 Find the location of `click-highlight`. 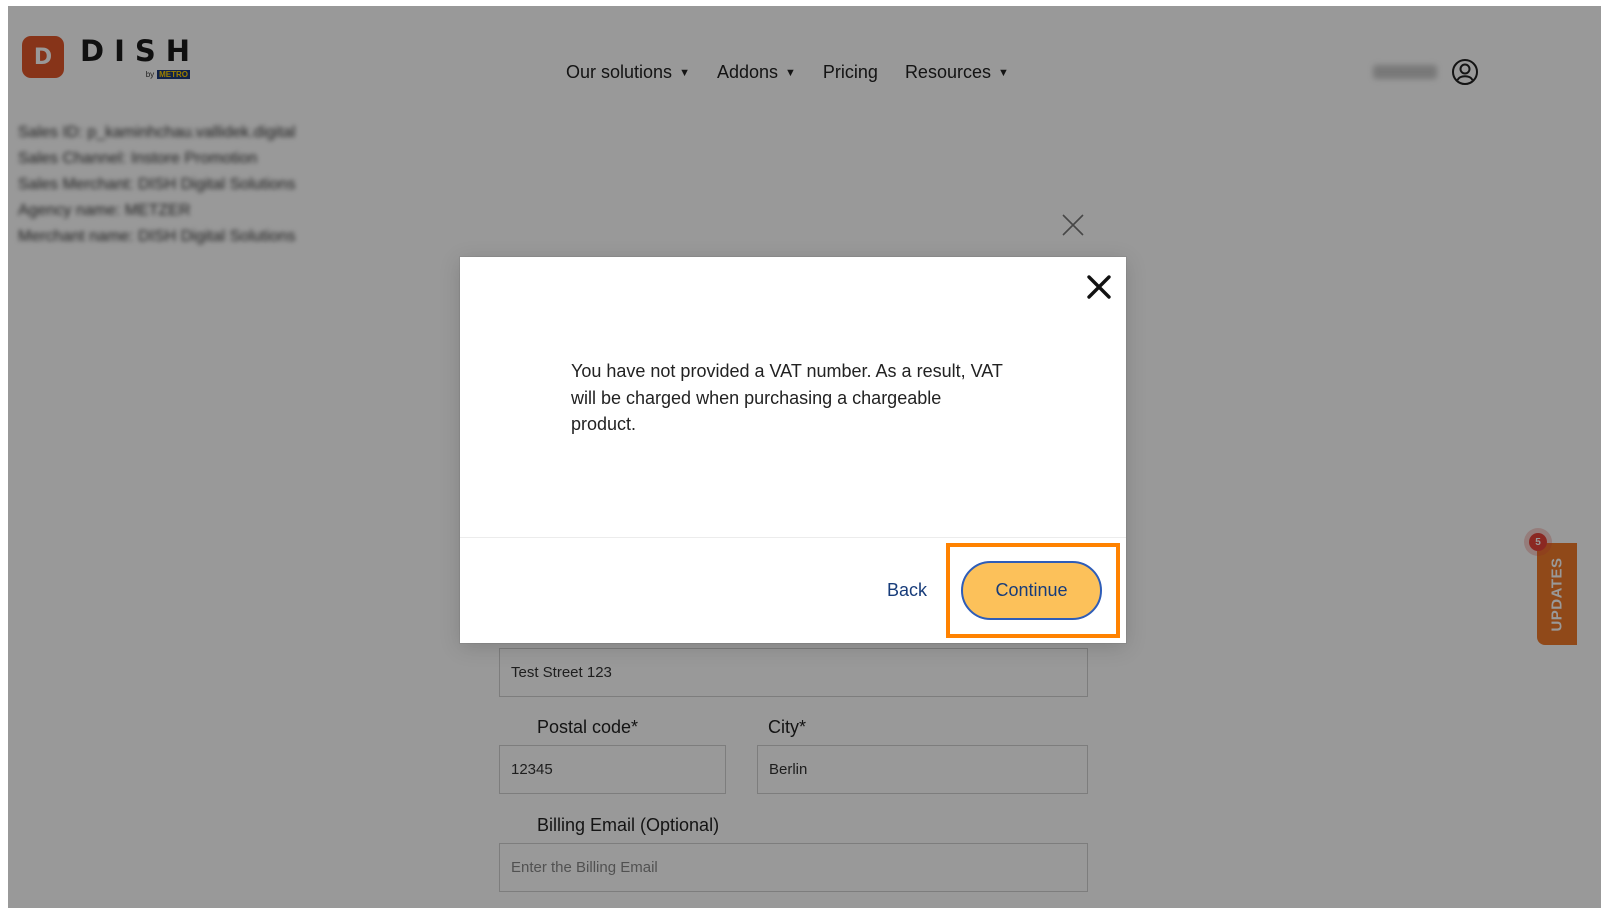

click-highlight is located at coordinates (1033, 590).